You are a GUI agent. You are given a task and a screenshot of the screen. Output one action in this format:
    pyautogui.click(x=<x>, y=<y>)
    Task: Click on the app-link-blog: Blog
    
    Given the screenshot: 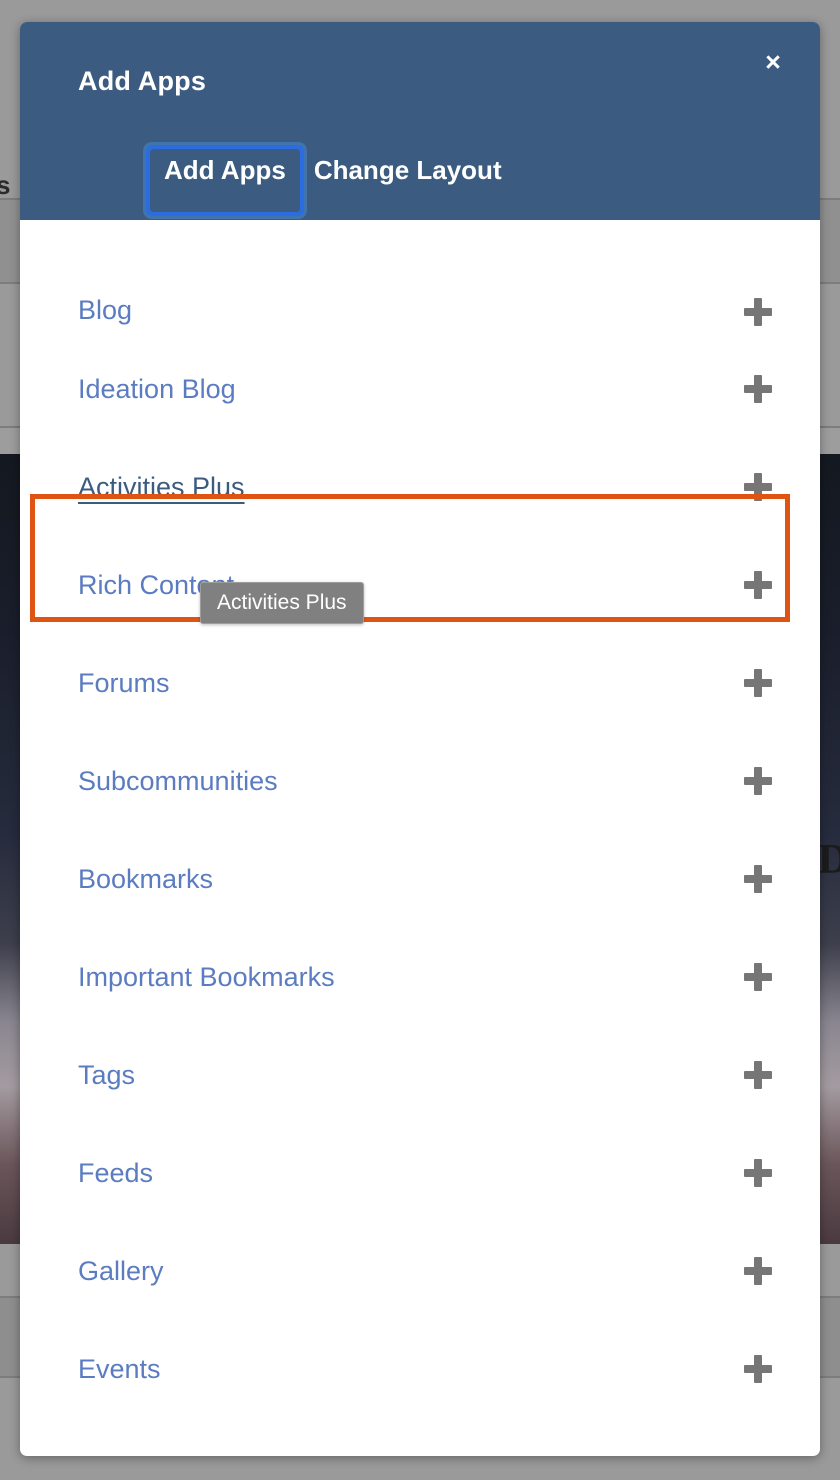 What is the action you would take?
    pyautogui.click(x=105, y=310)
    